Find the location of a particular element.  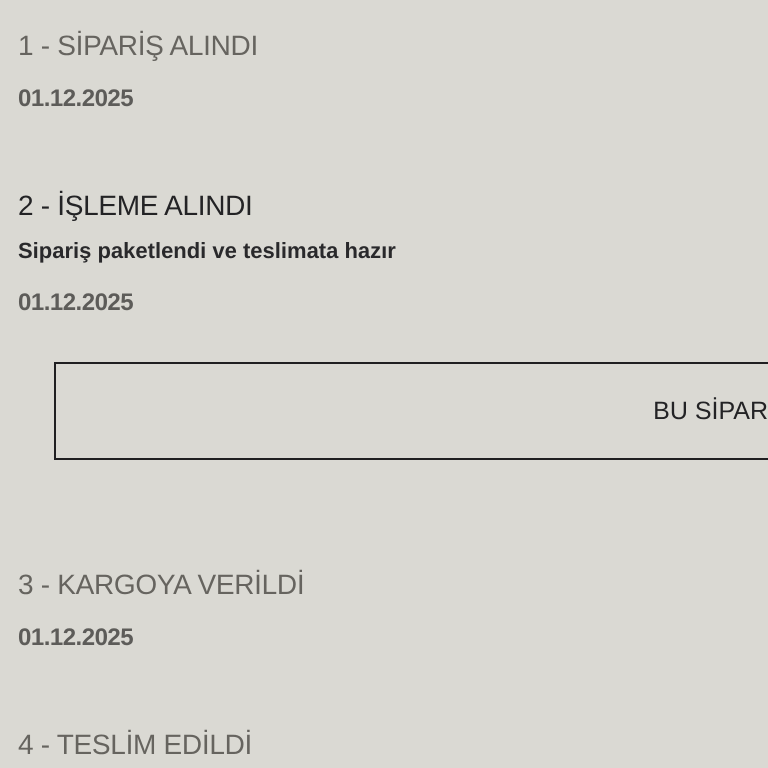

step-description: Sipariş paketlendi ve teslimata hazır is located at coordinates (207, 251).